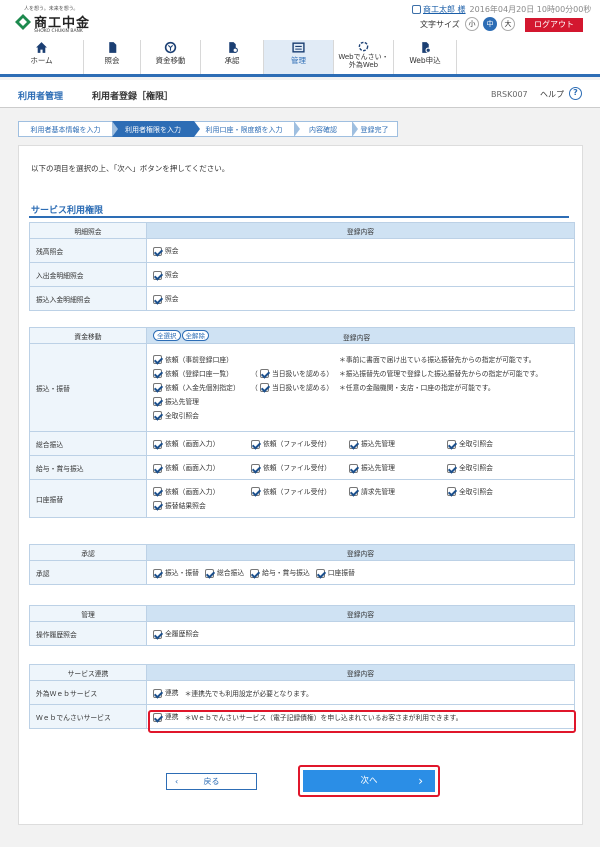 This screenshot has width=600, height=847. Describe the element at coordinates (192, 491) in the screenshot. I see `checkbox-label: 依頼（画面入力）` at that location.